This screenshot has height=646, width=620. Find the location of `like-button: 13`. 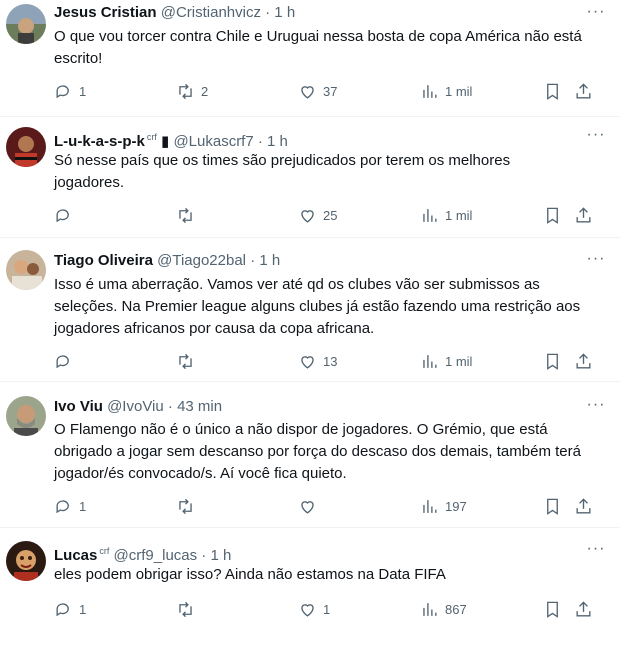

like-button: 13 is located at coordinates (317, 361).